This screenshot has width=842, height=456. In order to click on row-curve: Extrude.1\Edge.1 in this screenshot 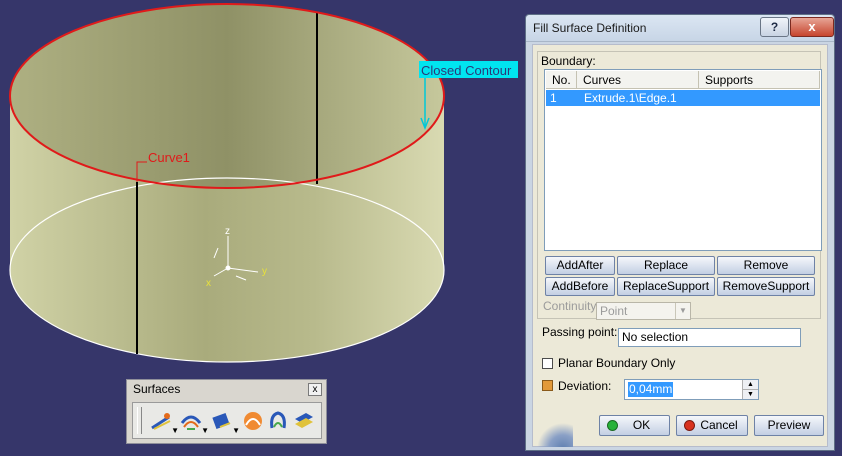, I will do `click(630, 98)`.